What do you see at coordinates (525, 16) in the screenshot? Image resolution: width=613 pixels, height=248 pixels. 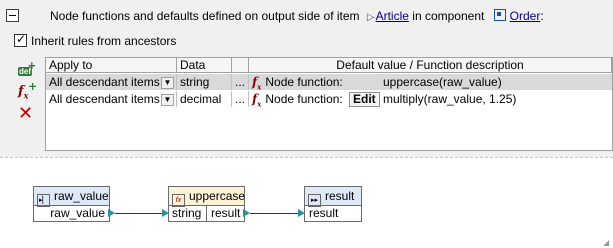 I see `component-link: Order` at bounding box center [525, 16].